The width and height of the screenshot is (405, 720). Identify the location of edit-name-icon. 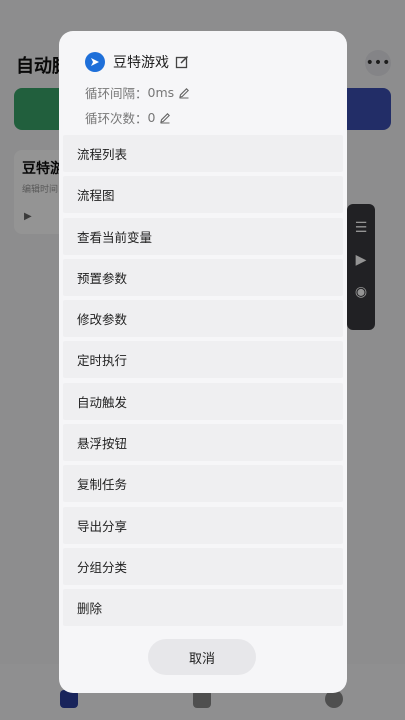
(182, 62).